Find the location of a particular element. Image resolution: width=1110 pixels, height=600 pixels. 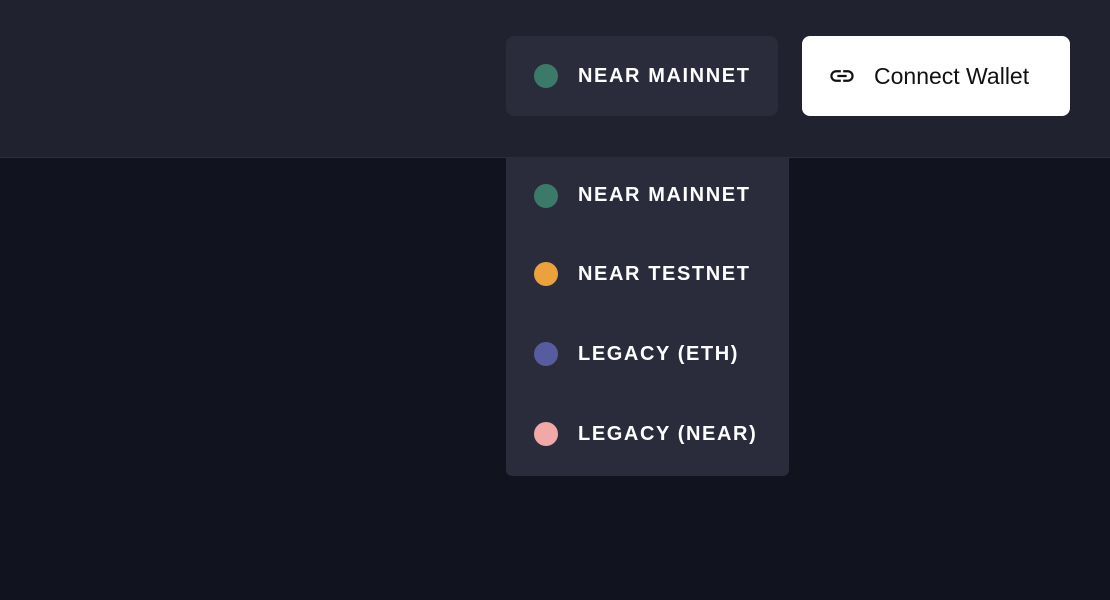

network-option-legacy-eth: LEGACY (ETH) is located at coordinates (647, 354).